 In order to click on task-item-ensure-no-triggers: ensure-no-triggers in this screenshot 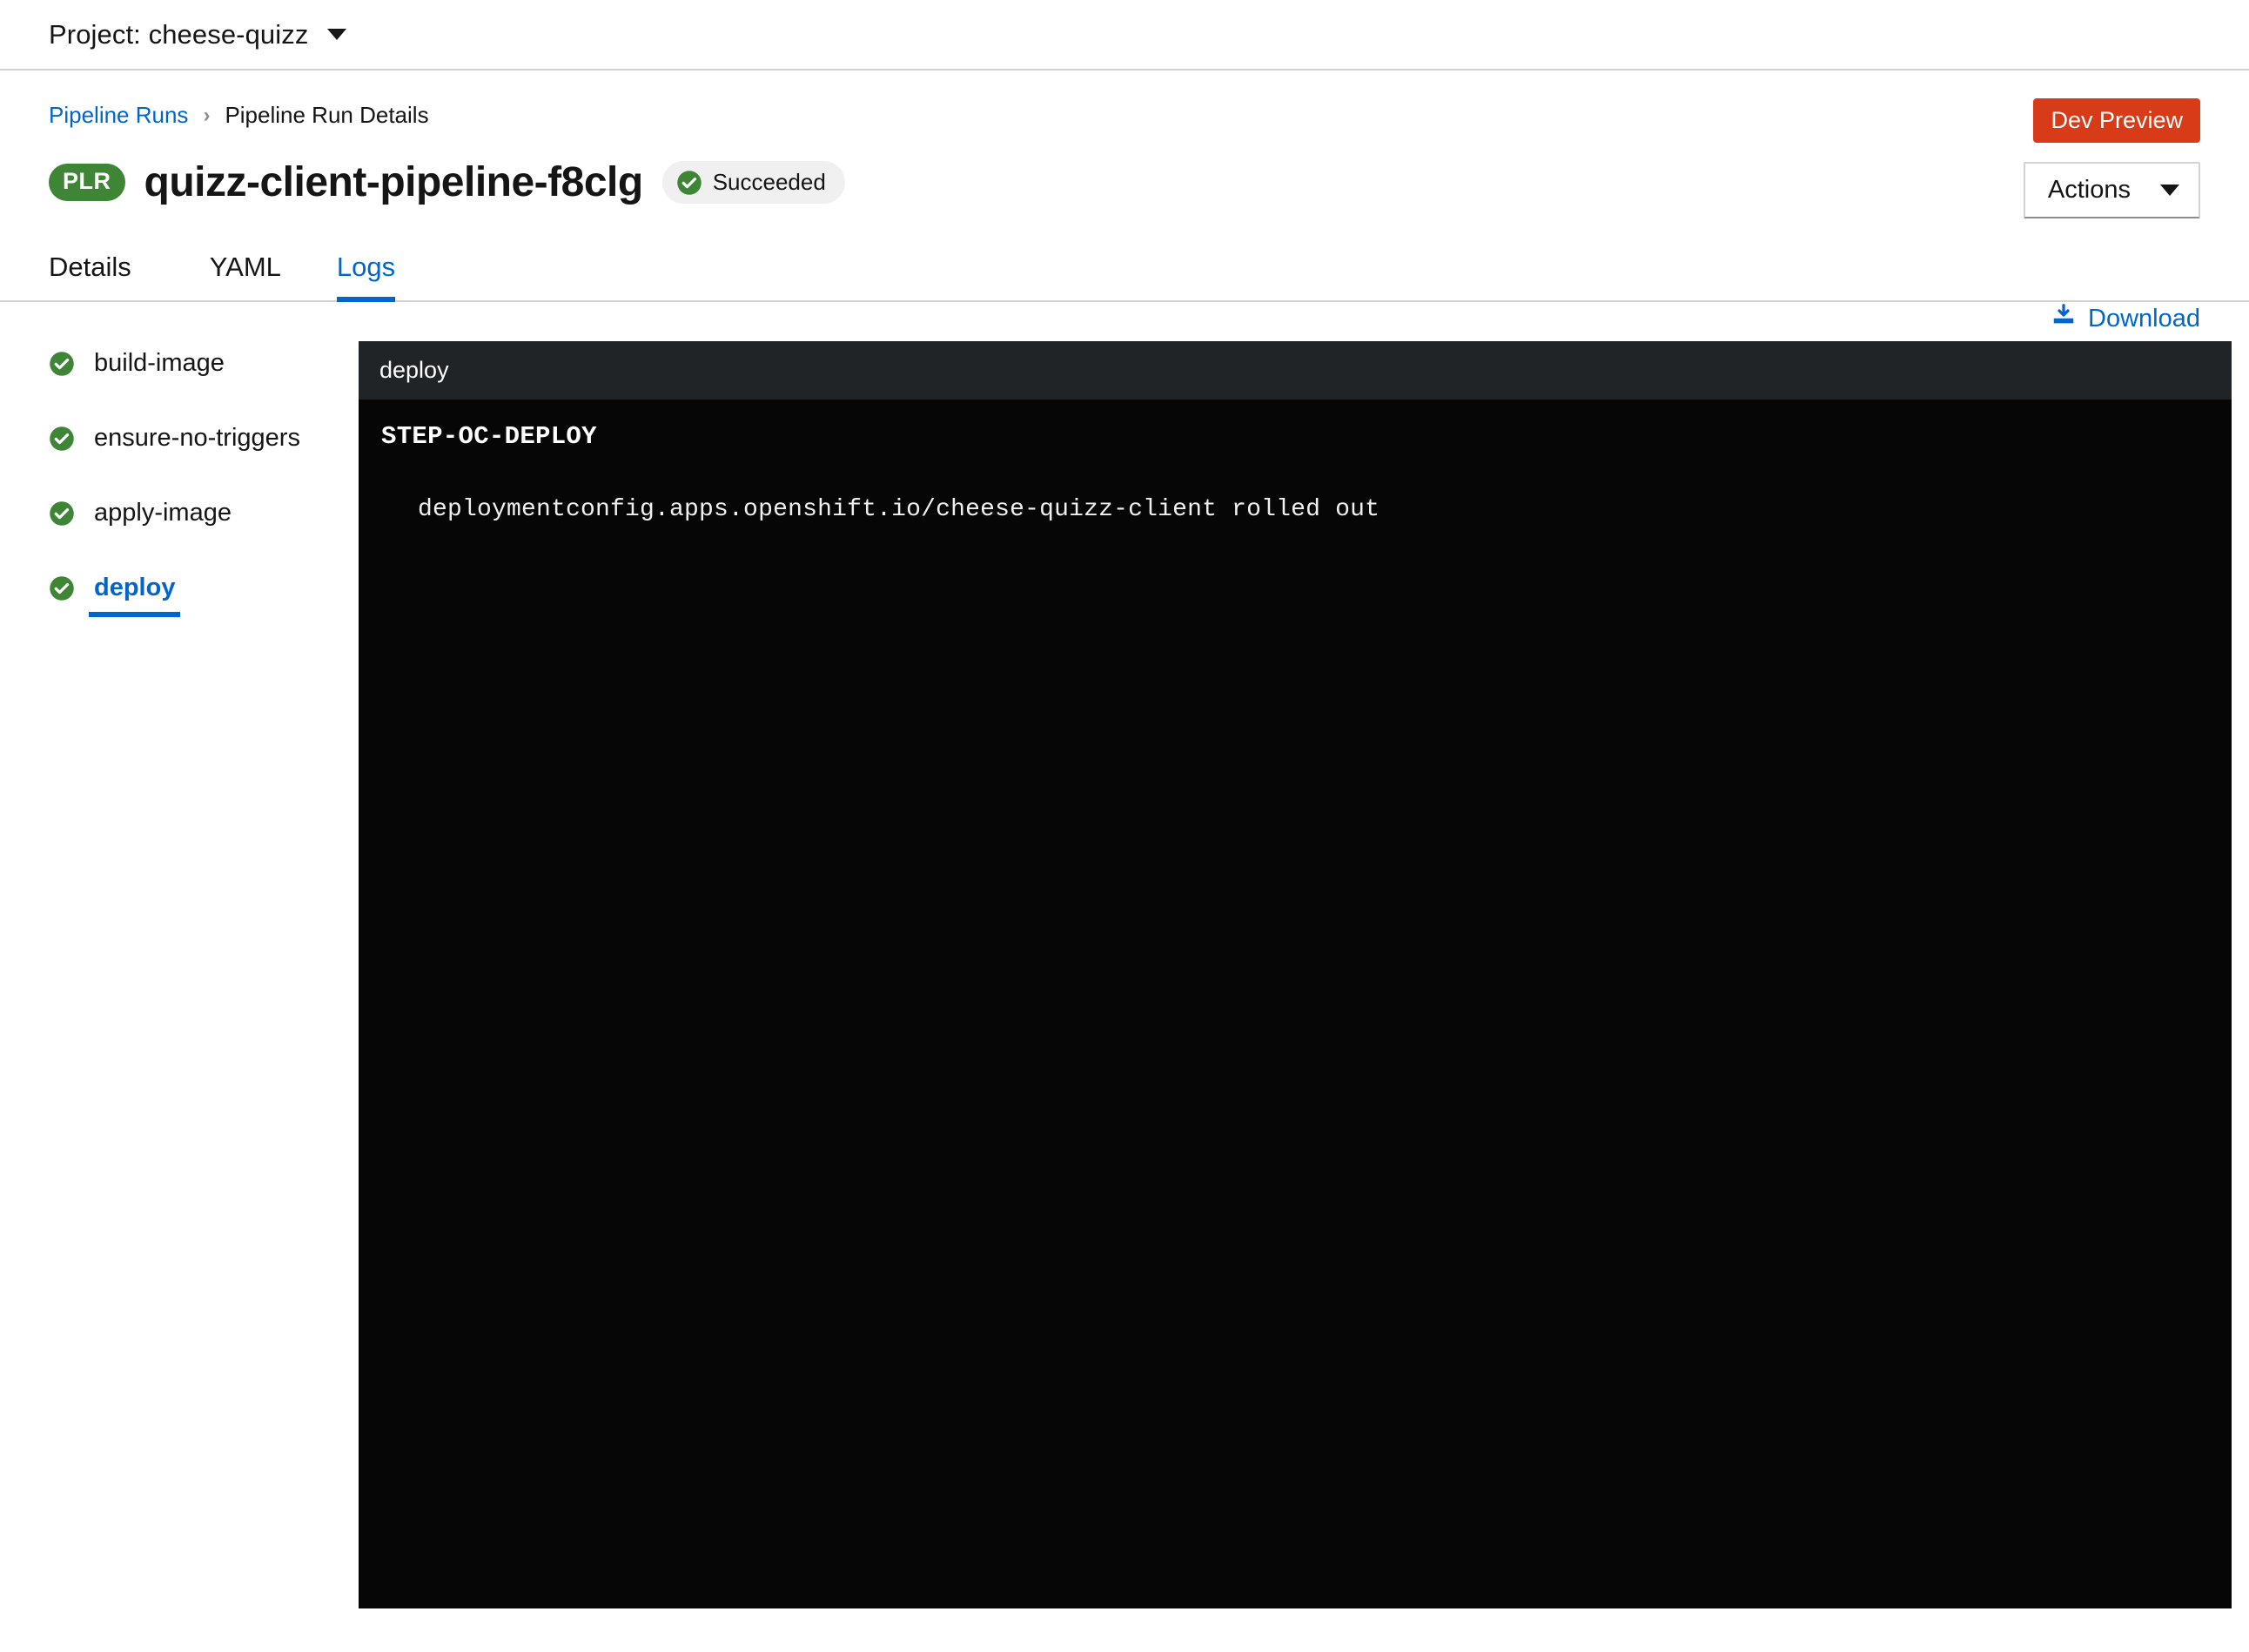, I will do `click(192, 439)`.